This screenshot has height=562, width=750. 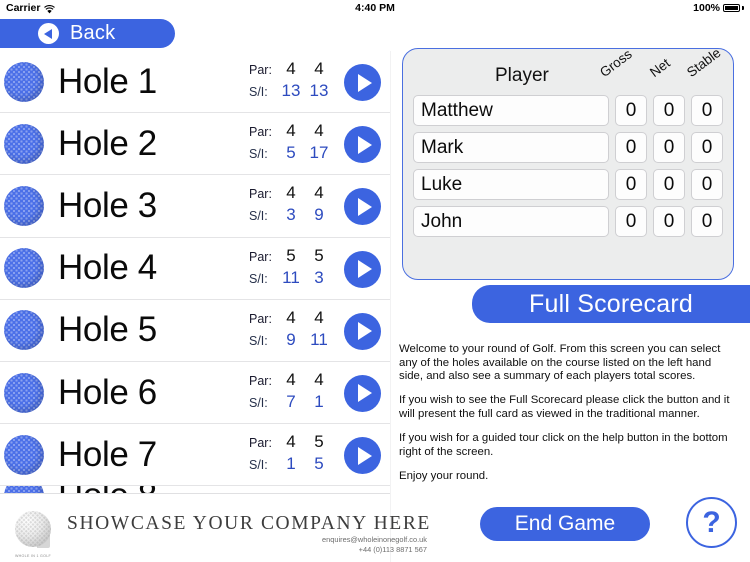 What do you see at coordinates (87, 33) in the screenshot?
I see `back-button: Back` at bounding box center [87, 33].